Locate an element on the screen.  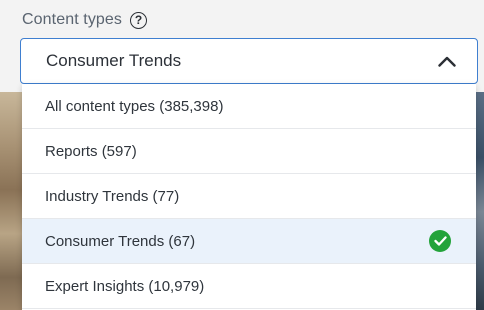
field-label: Content types is located at coordinates (72, 19).